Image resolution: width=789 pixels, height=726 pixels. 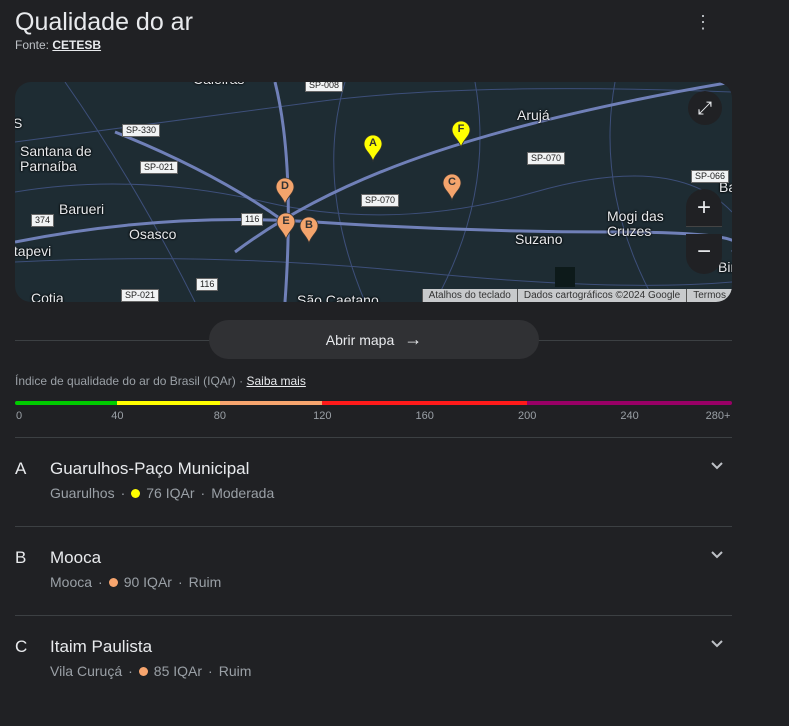 What do you see at coordinates (141, 130) in the screenshot?
I see `road-shield: SP-330` at bounding box center [141, 130].